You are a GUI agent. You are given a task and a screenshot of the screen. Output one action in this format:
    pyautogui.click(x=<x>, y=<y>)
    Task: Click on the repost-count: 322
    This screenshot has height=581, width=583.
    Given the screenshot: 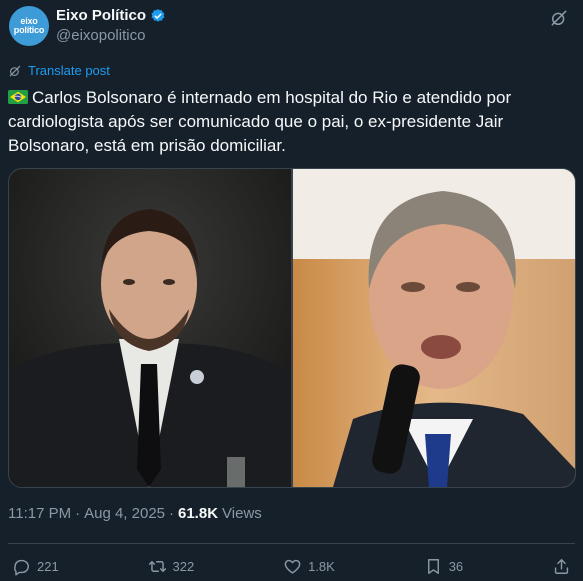 What is the action you would take?
    pyautogui.click(x=183, y=566)
    